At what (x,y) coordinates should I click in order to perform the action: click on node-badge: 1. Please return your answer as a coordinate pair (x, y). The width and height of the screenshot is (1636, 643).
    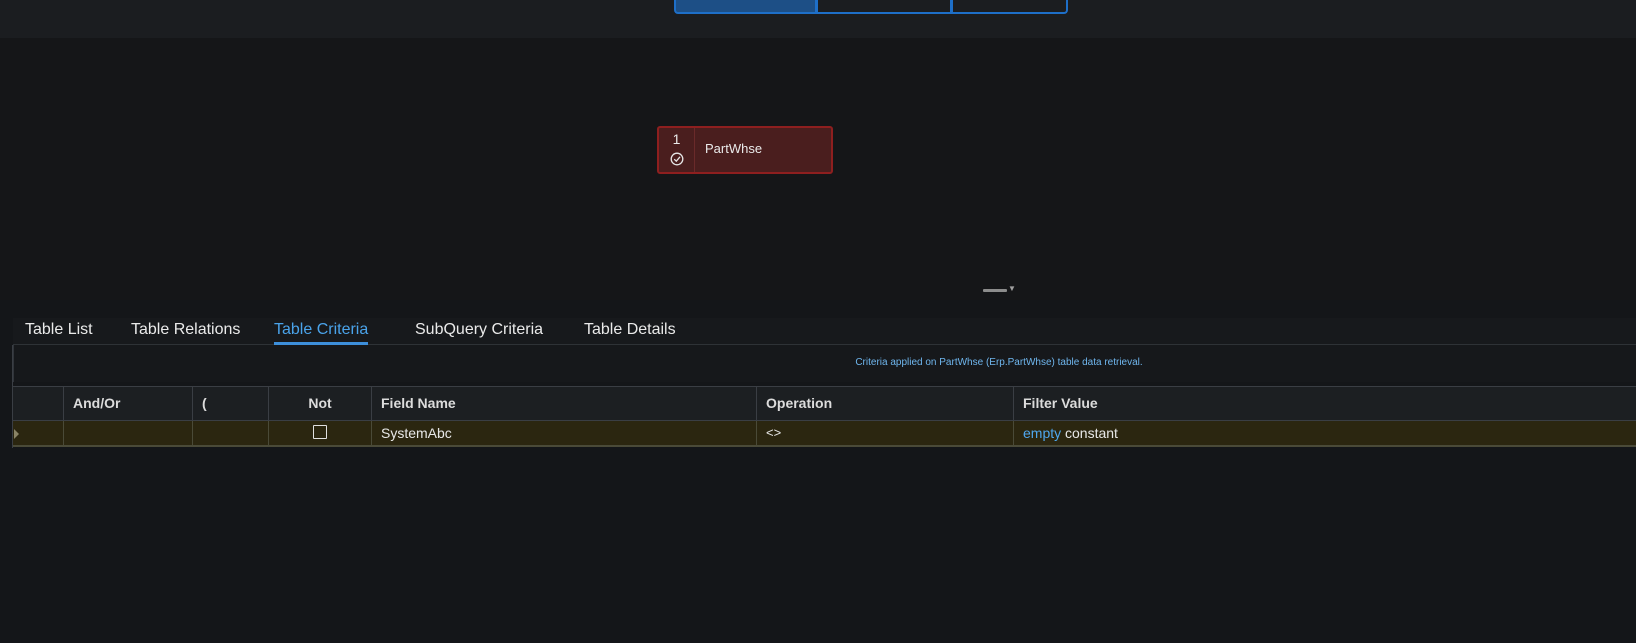
    Looking at the image, I should click on (677, 150).